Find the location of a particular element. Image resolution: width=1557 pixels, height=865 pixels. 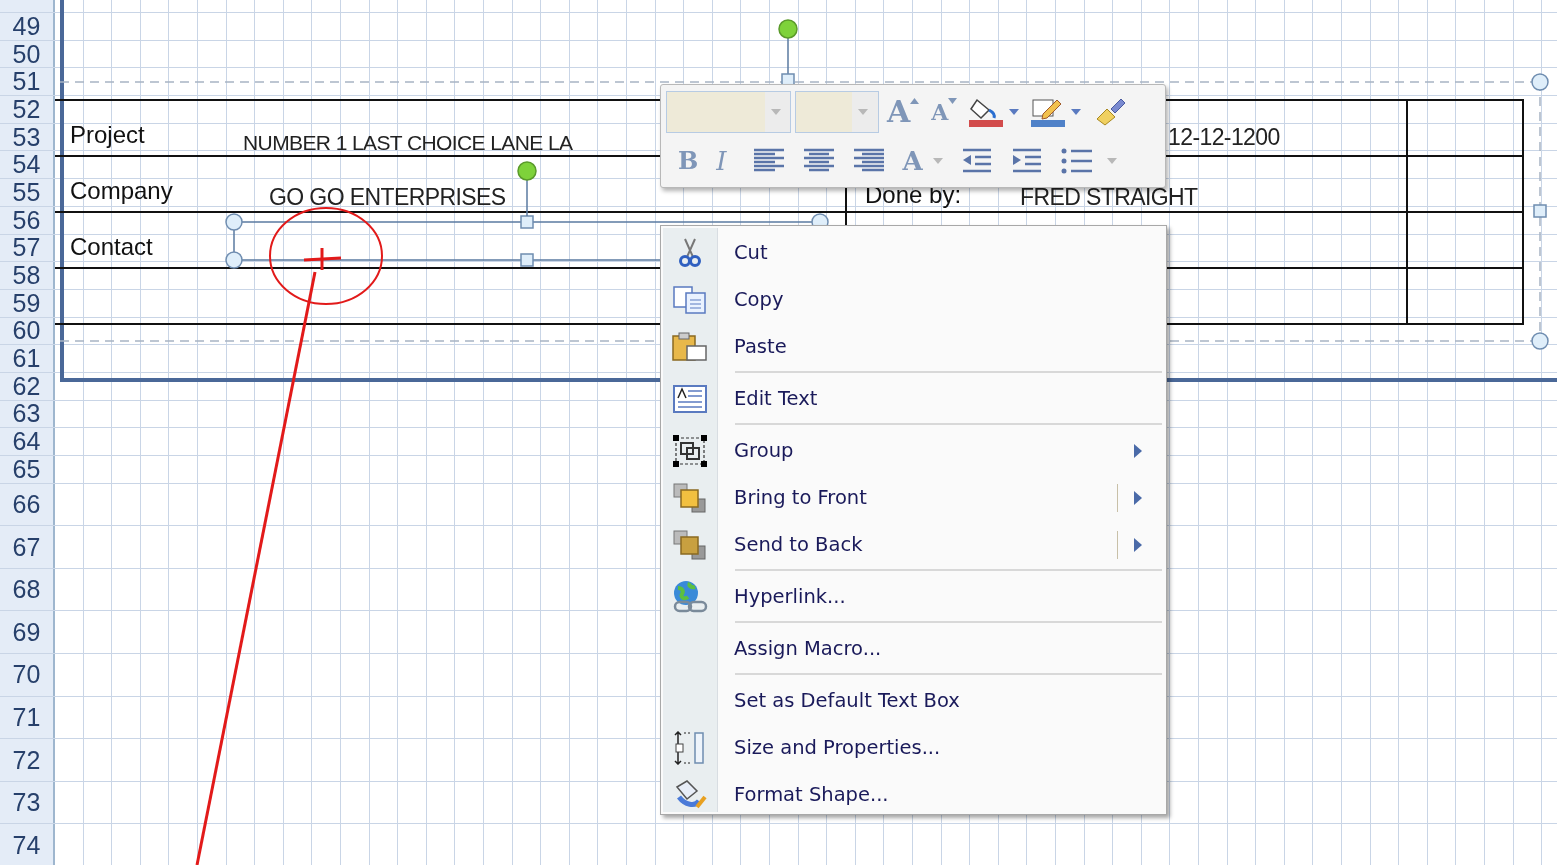

field-value: FRED STRAIGHT is located at coordinates (1109, 197).